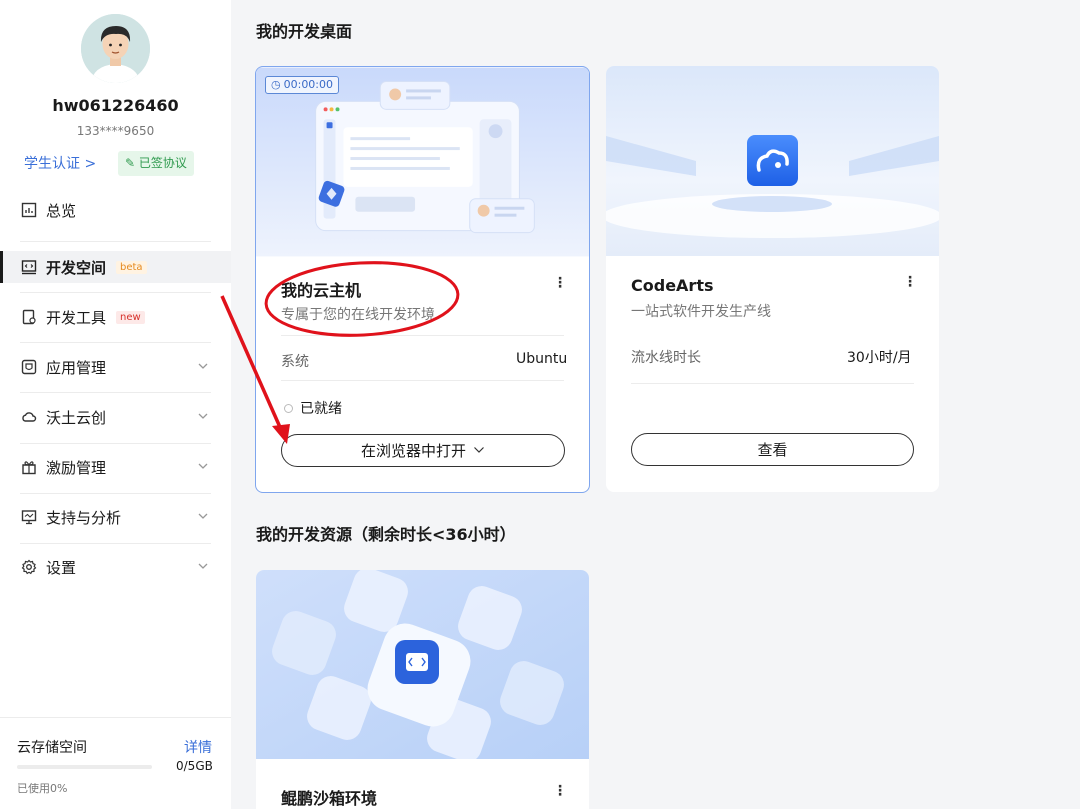 The width and height of the screenshot is (1080, 809). Describe the element at coordinates (288, 408) in the screenshot. I see `status-dot-icon` at that location.